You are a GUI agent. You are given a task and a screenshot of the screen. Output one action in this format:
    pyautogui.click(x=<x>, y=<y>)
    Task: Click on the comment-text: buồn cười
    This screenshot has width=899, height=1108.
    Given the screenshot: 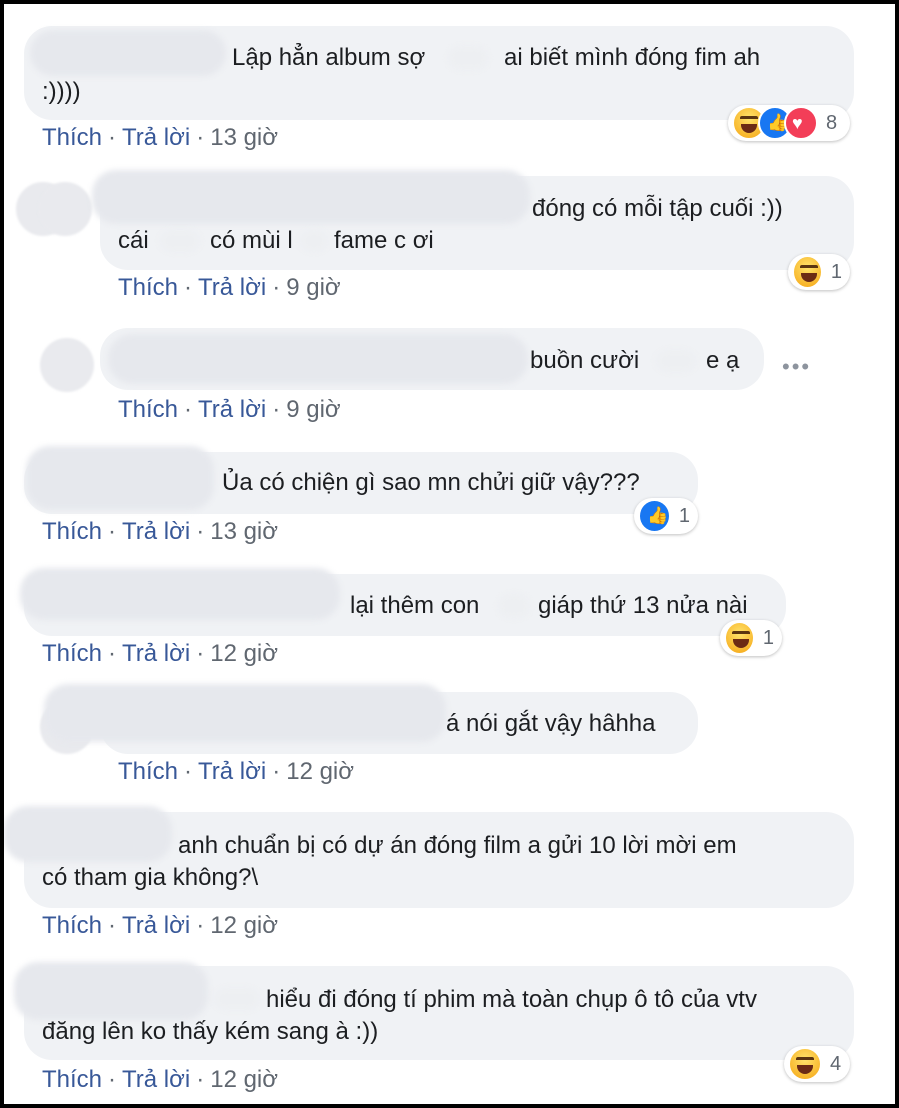 What is the action you would take?
    pyautogui.click(x=585, y=360)
    